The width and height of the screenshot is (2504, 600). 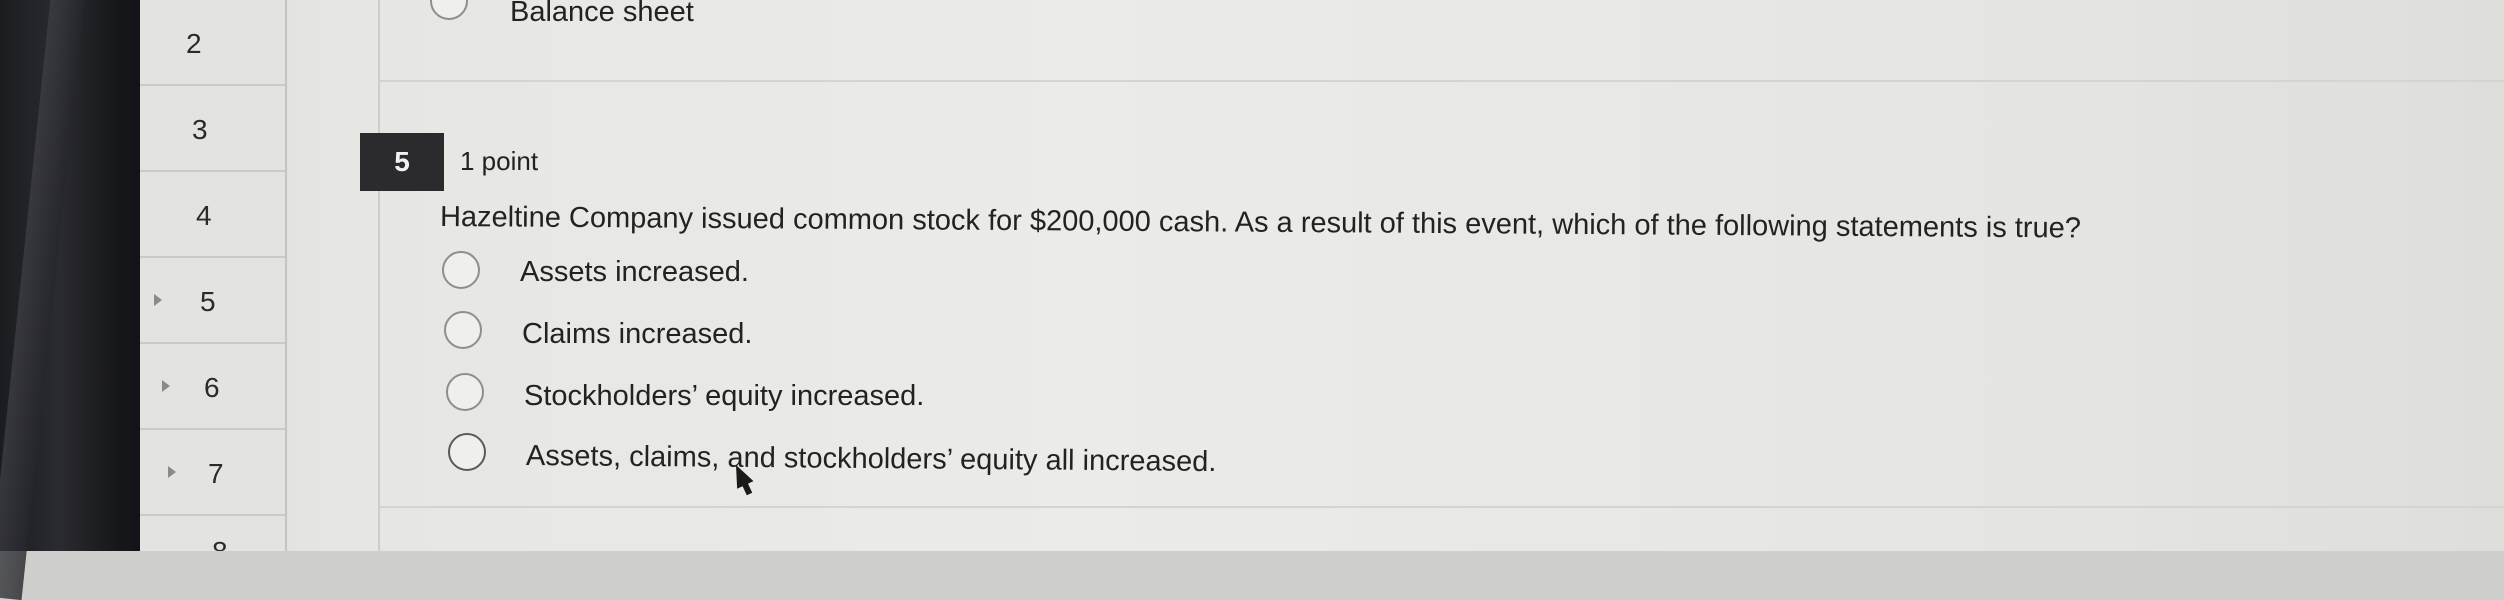 What do you see at coordinates (602, 14) in the screenshot?
I see `previous-option-label: Balance sheet` at bounding box center [602, 14].